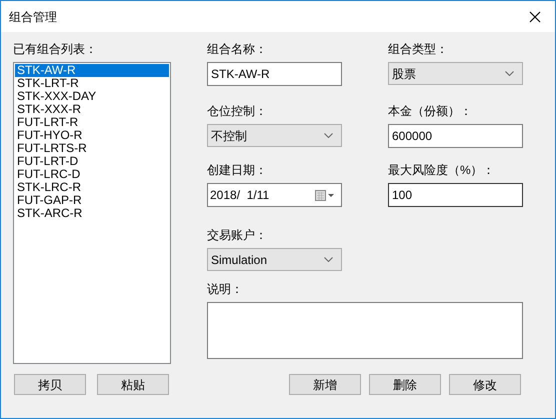 This screenshot has height=419, width=556. I want to click on close-icon, so click(535, 16).